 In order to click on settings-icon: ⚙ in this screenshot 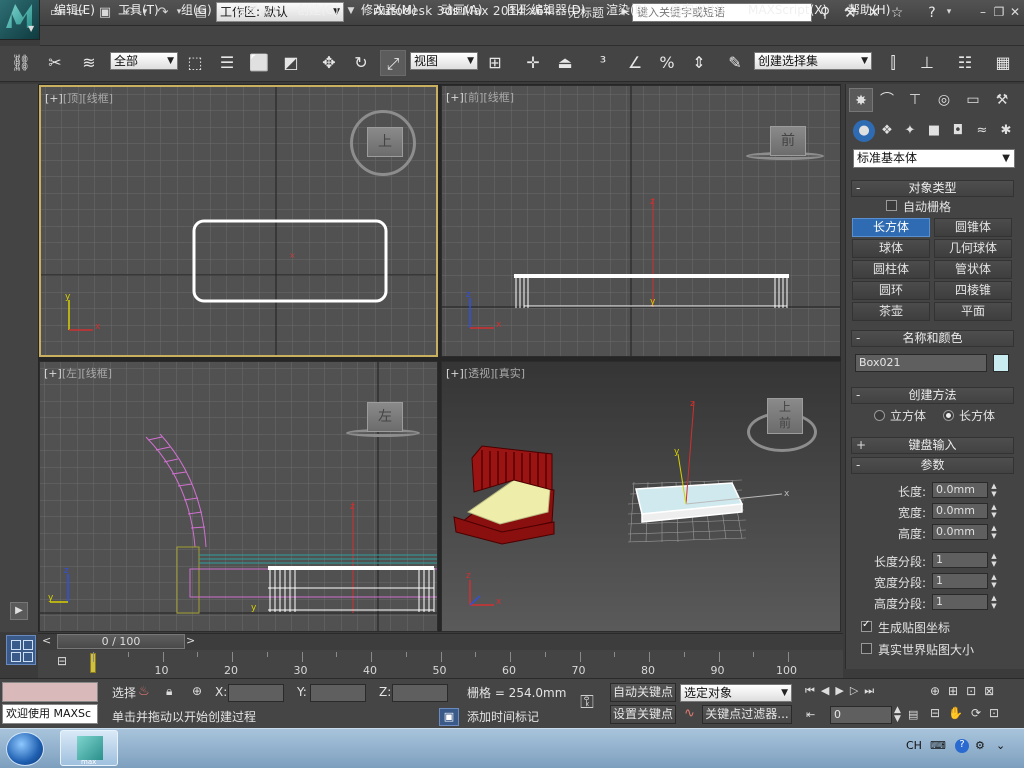, I will do `click(980, 745)`.